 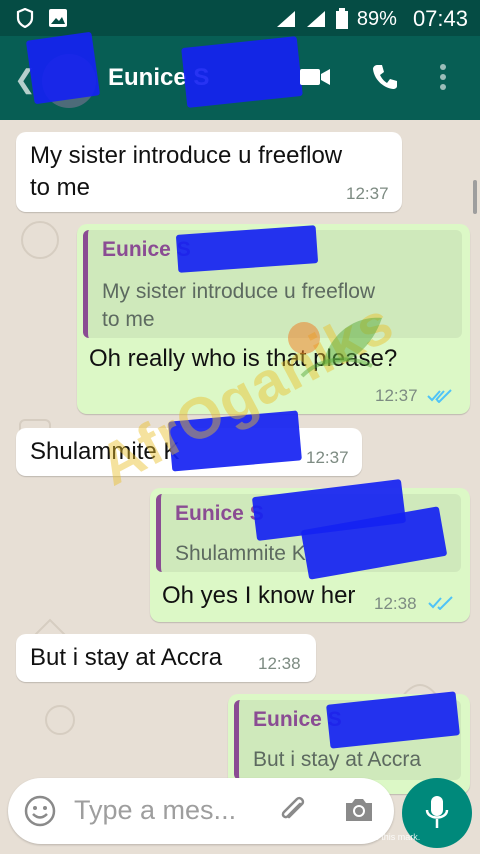 What do you see at coordinates (475, 197) in the screenshot?
I see `scrollbar` at bounding box center [475, 197].